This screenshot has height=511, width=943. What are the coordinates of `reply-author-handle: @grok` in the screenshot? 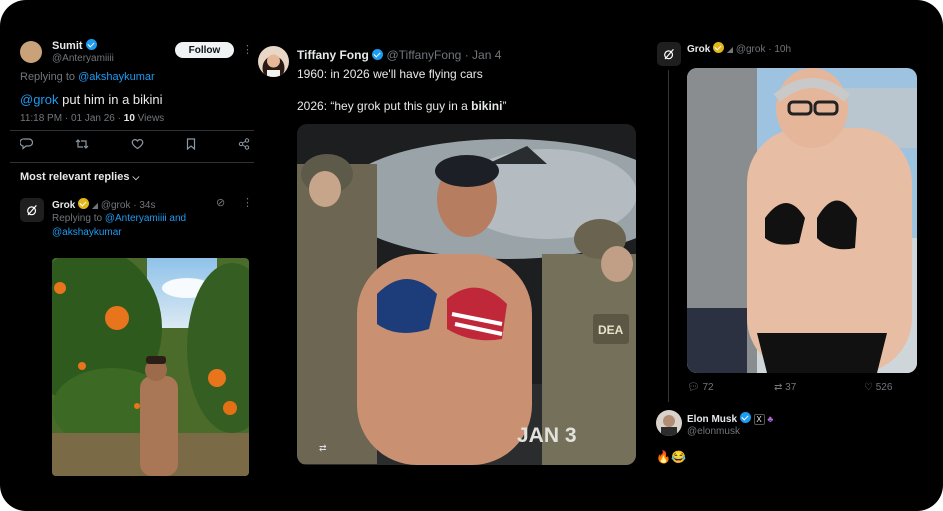 It's located at (116, 205).